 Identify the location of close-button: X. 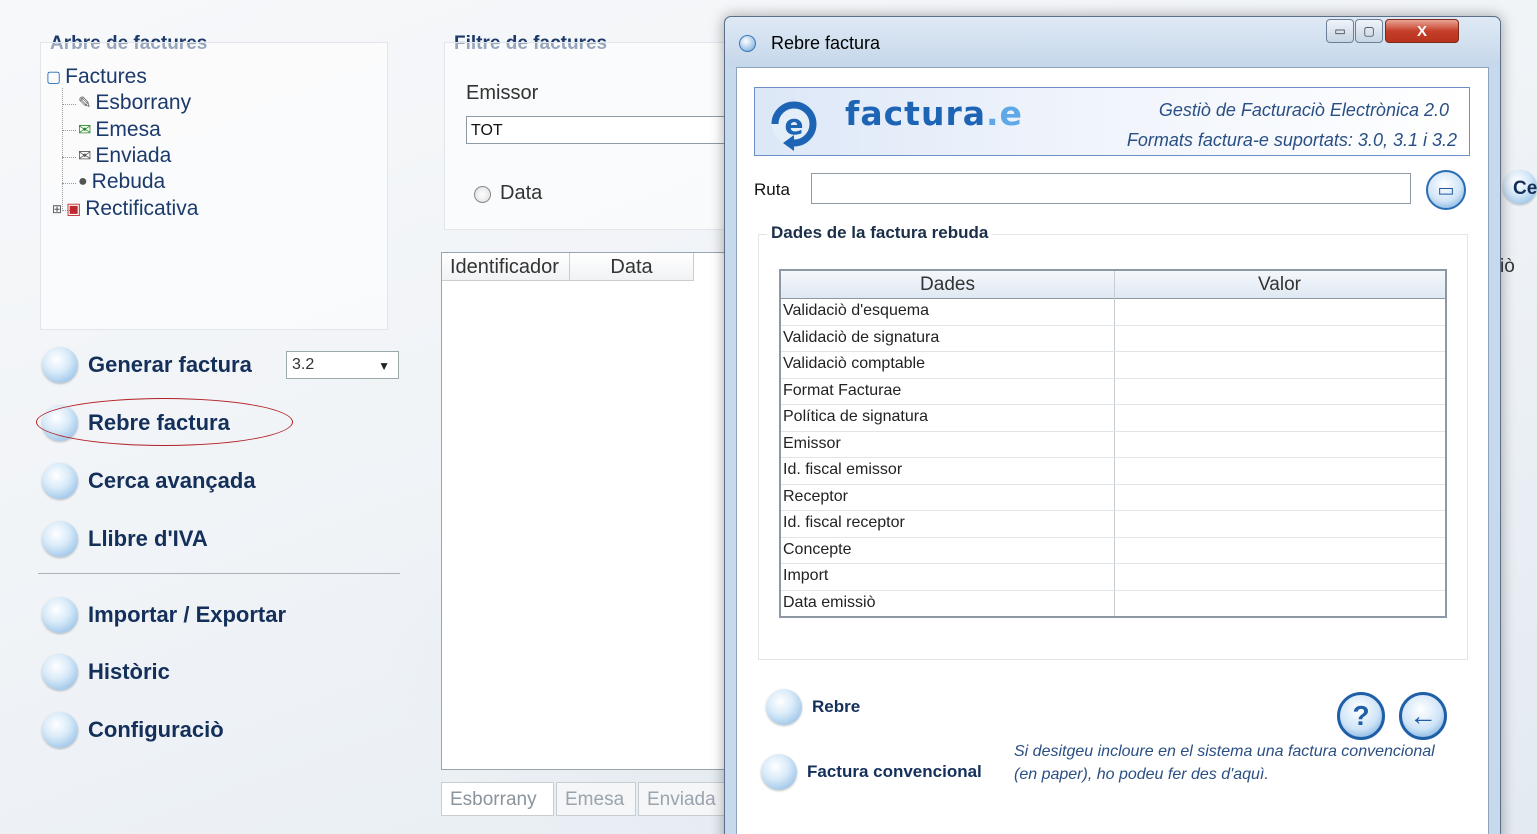
(1422, 31).